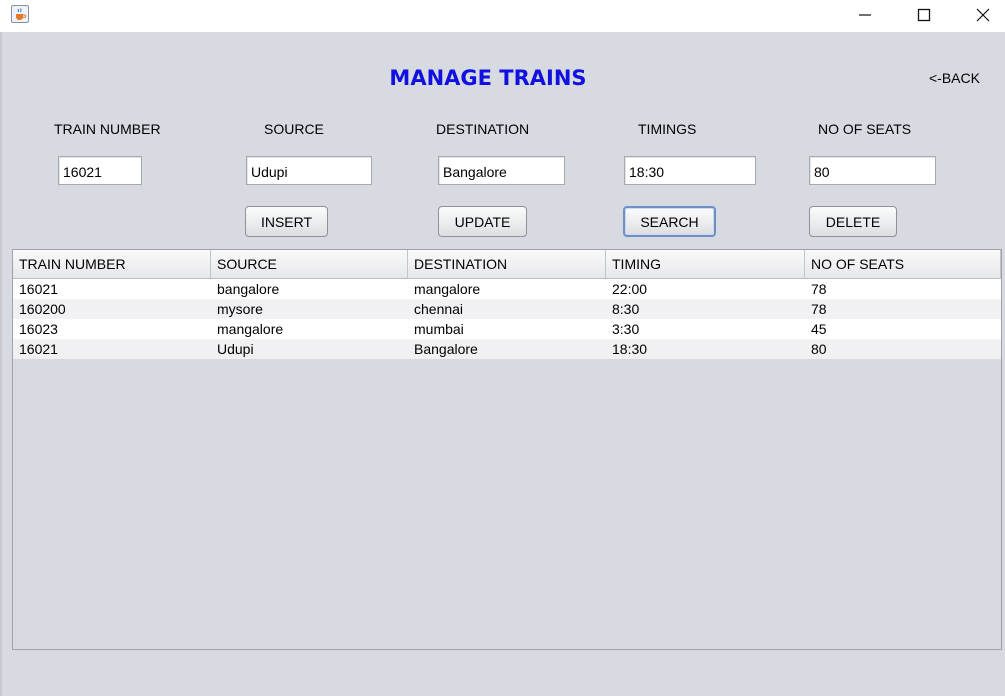 The height and width of the screenshot is (696, 1005). I want to click on train-number-input, so click(100, 170).